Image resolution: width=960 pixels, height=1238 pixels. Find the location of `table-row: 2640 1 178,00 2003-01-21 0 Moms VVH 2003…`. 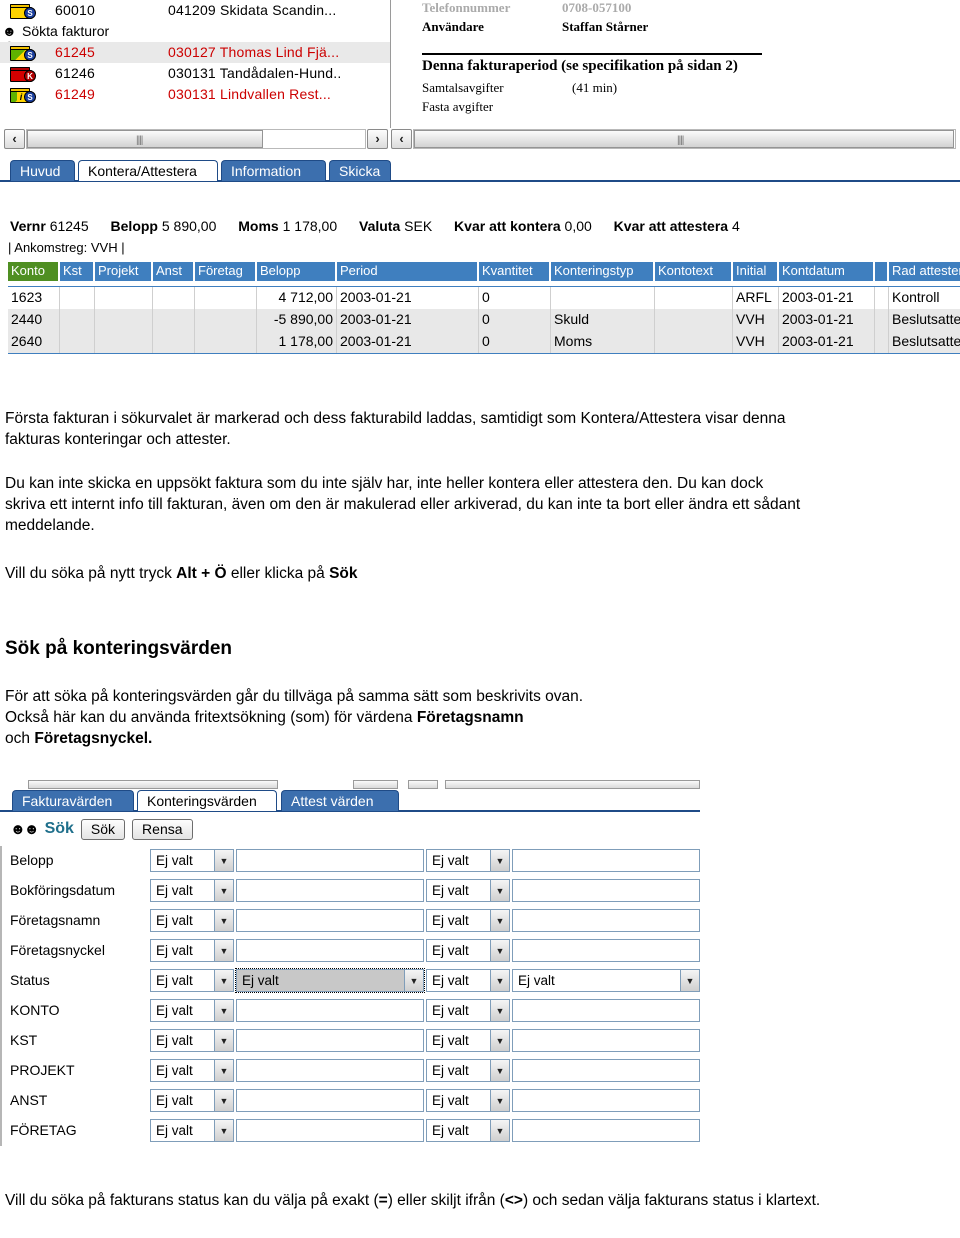

table-row: 2640 1 178,00 2003-01-21 0 Moms VVH 2003… is located at coordinates (484, 342).